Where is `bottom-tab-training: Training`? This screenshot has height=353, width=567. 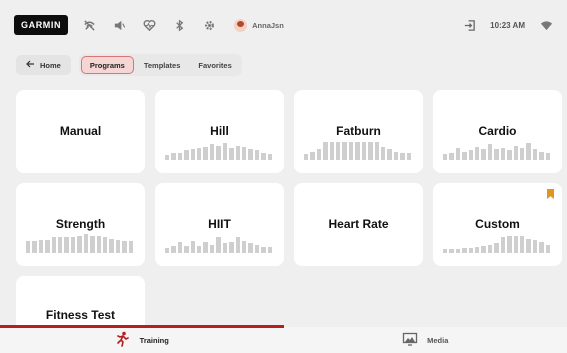 bottom-tab-training: Training is located at coordinates (142, 339).